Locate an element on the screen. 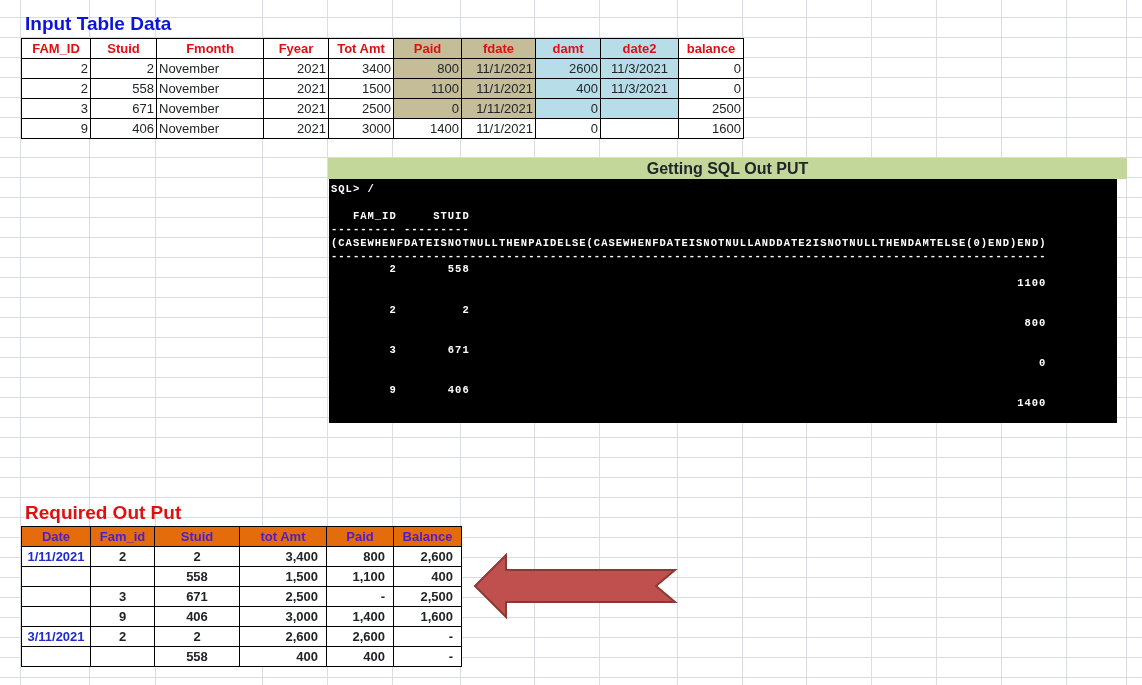 This screenshot has height=685, width=1142. table-cell: 3,000 is located at coordinates (283, 616).